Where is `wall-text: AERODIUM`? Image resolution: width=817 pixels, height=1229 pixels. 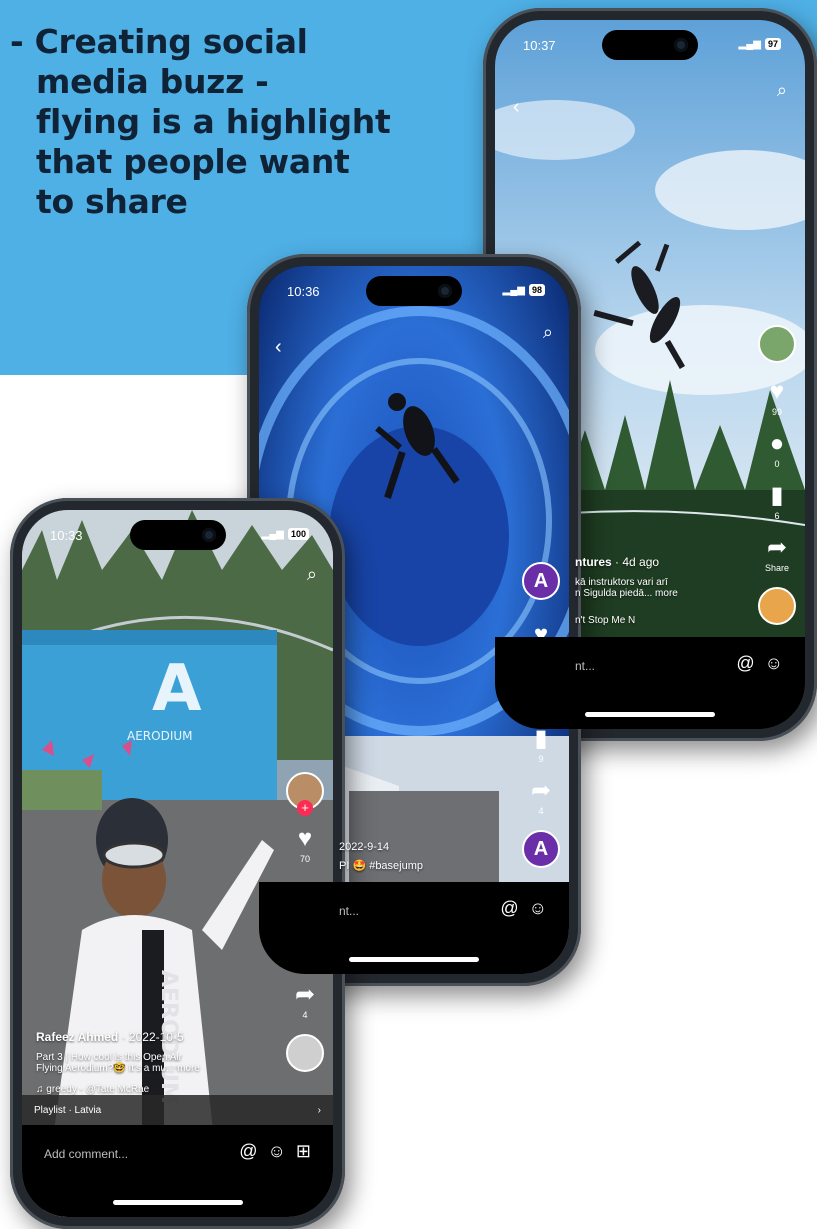 wall-text: AERODIUM is located at coordinates (160, 736).